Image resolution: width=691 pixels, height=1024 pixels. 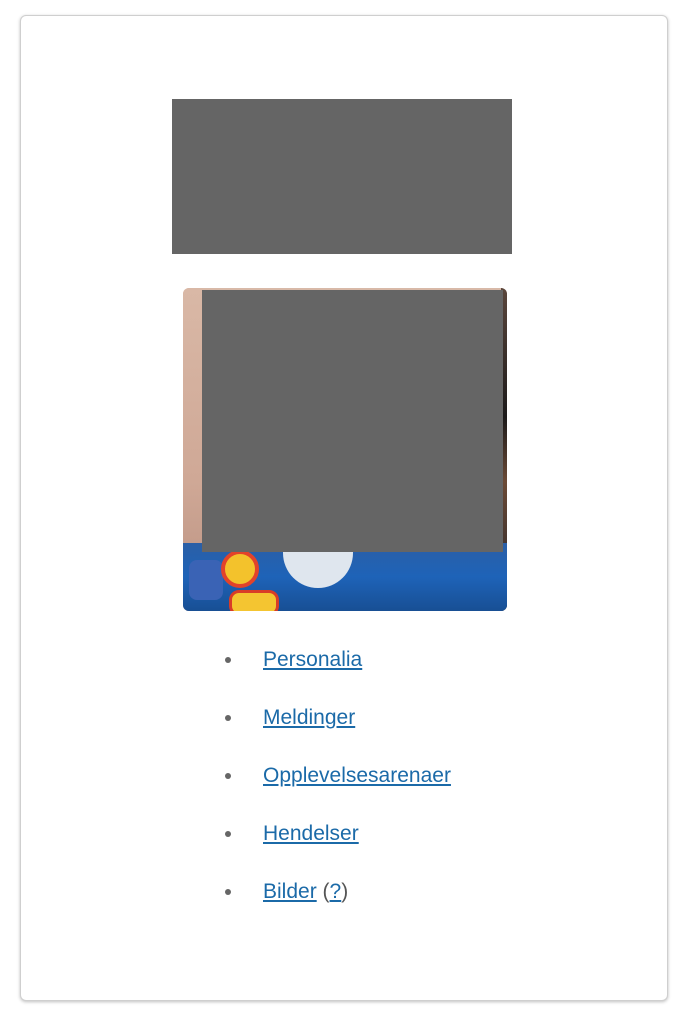 I want to click on redacted-banner-image, so click(x=342, y=176).